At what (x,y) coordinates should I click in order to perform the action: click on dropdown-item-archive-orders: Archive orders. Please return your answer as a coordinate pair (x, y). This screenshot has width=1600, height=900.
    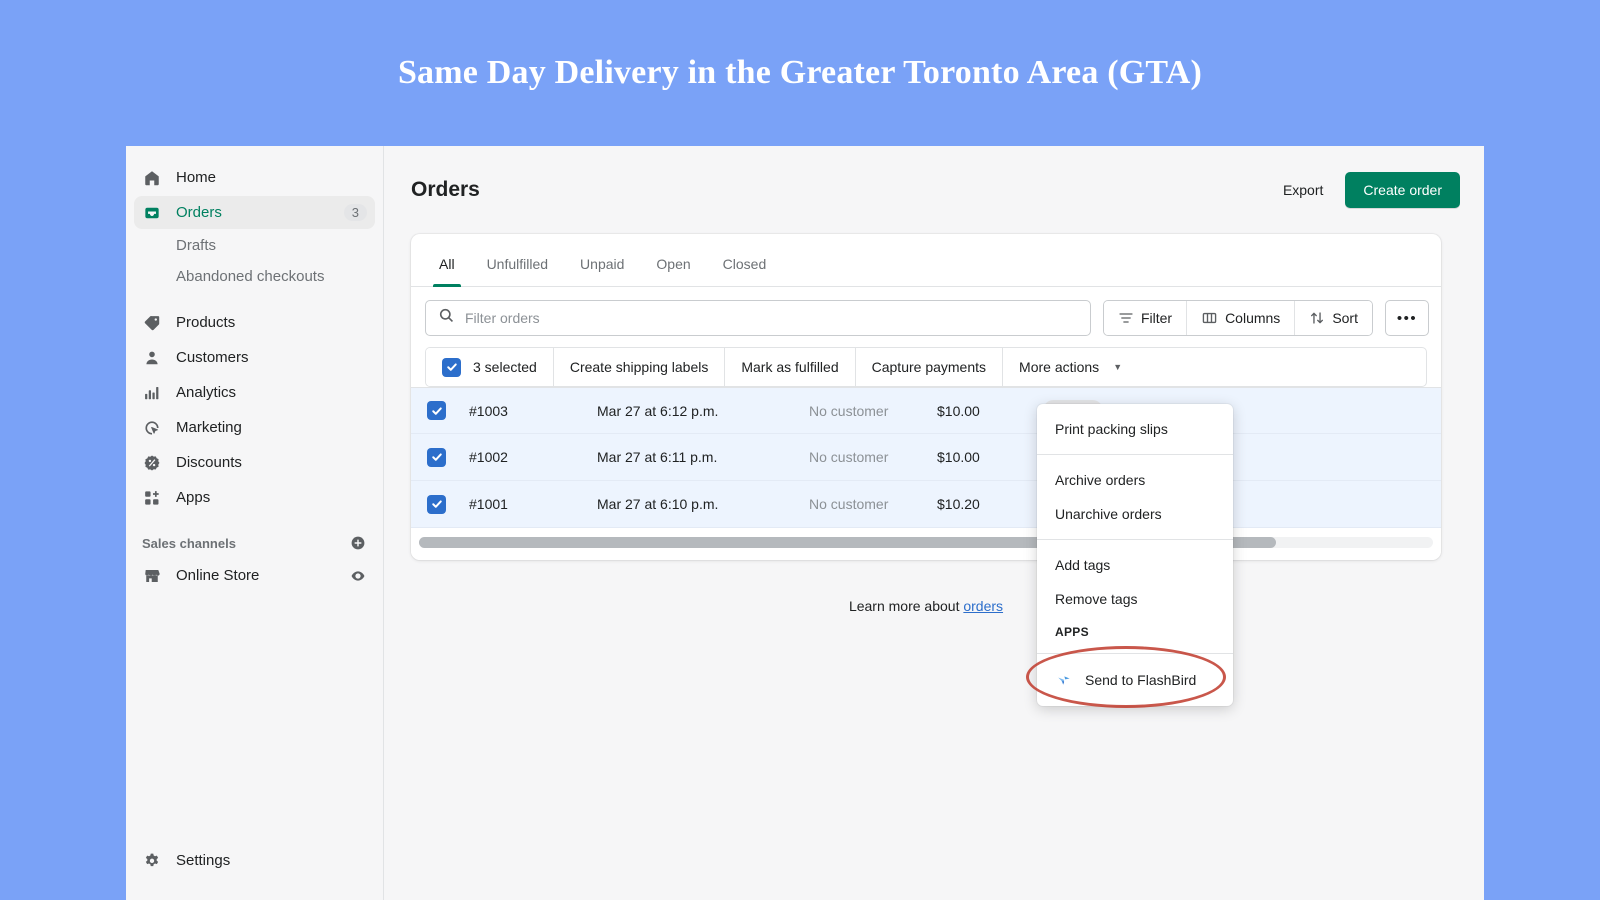
    Looking at the image, I should click on (1135, 480).